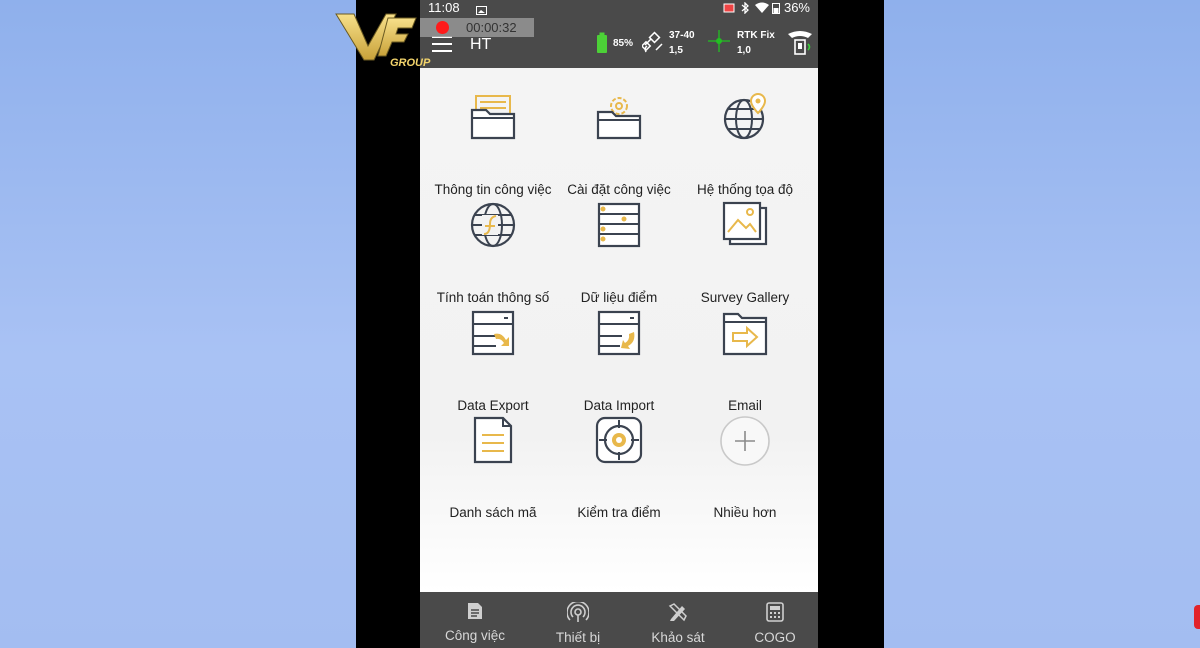 The width and height of the screenshot is (1200, 648). Describe the element at coordinates (745, 8) in the screenshot. I see `bluetooth-icon` at that location.